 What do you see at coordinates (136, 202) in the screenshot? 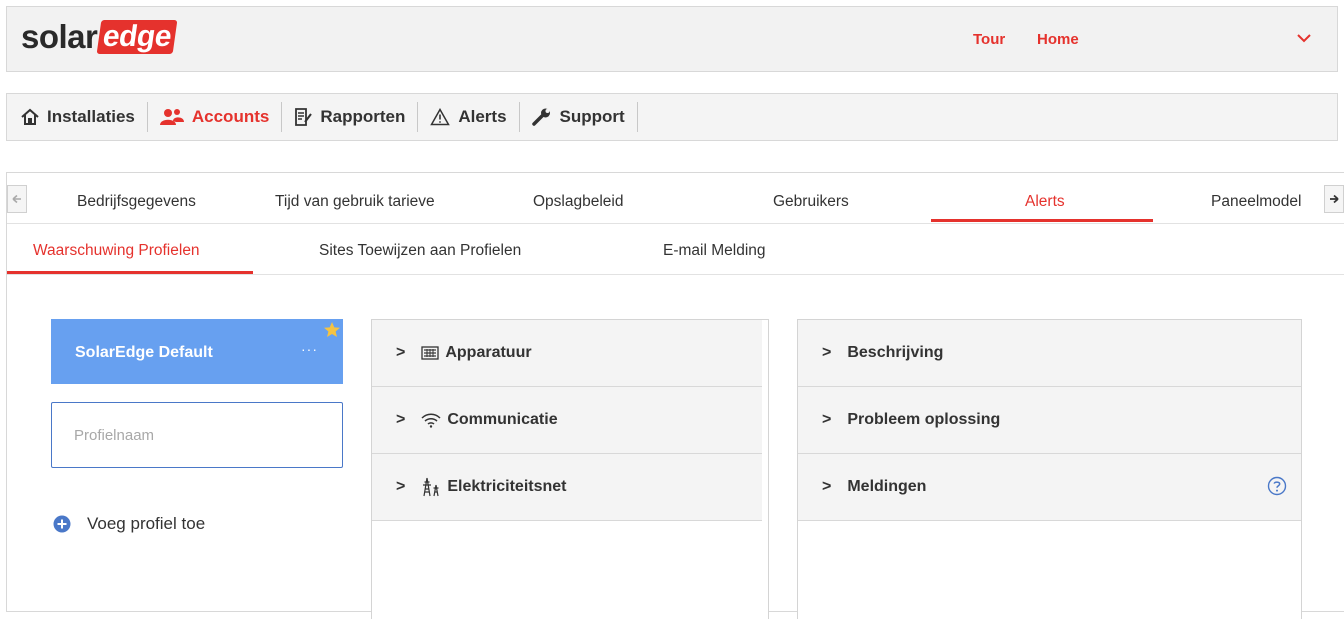
I see `tab-bedrijfsgegevens: Bedrijfsgegevens` at bounding box center [136, 202].